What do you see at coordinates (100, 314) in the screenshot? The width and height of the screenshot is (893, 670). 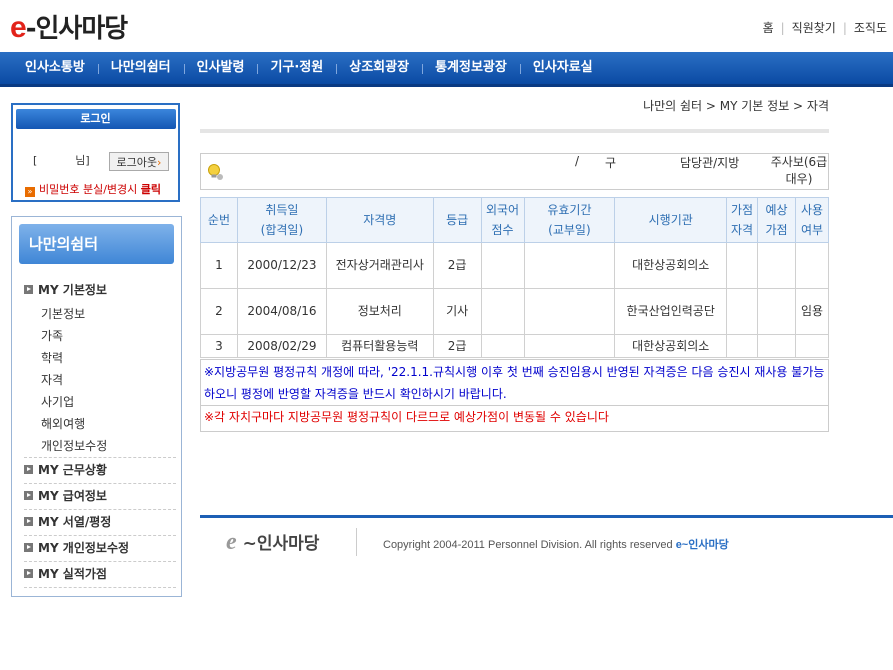 I see `sidebar-item-basic-info: 기본정보` at bounding box center [100, 314].